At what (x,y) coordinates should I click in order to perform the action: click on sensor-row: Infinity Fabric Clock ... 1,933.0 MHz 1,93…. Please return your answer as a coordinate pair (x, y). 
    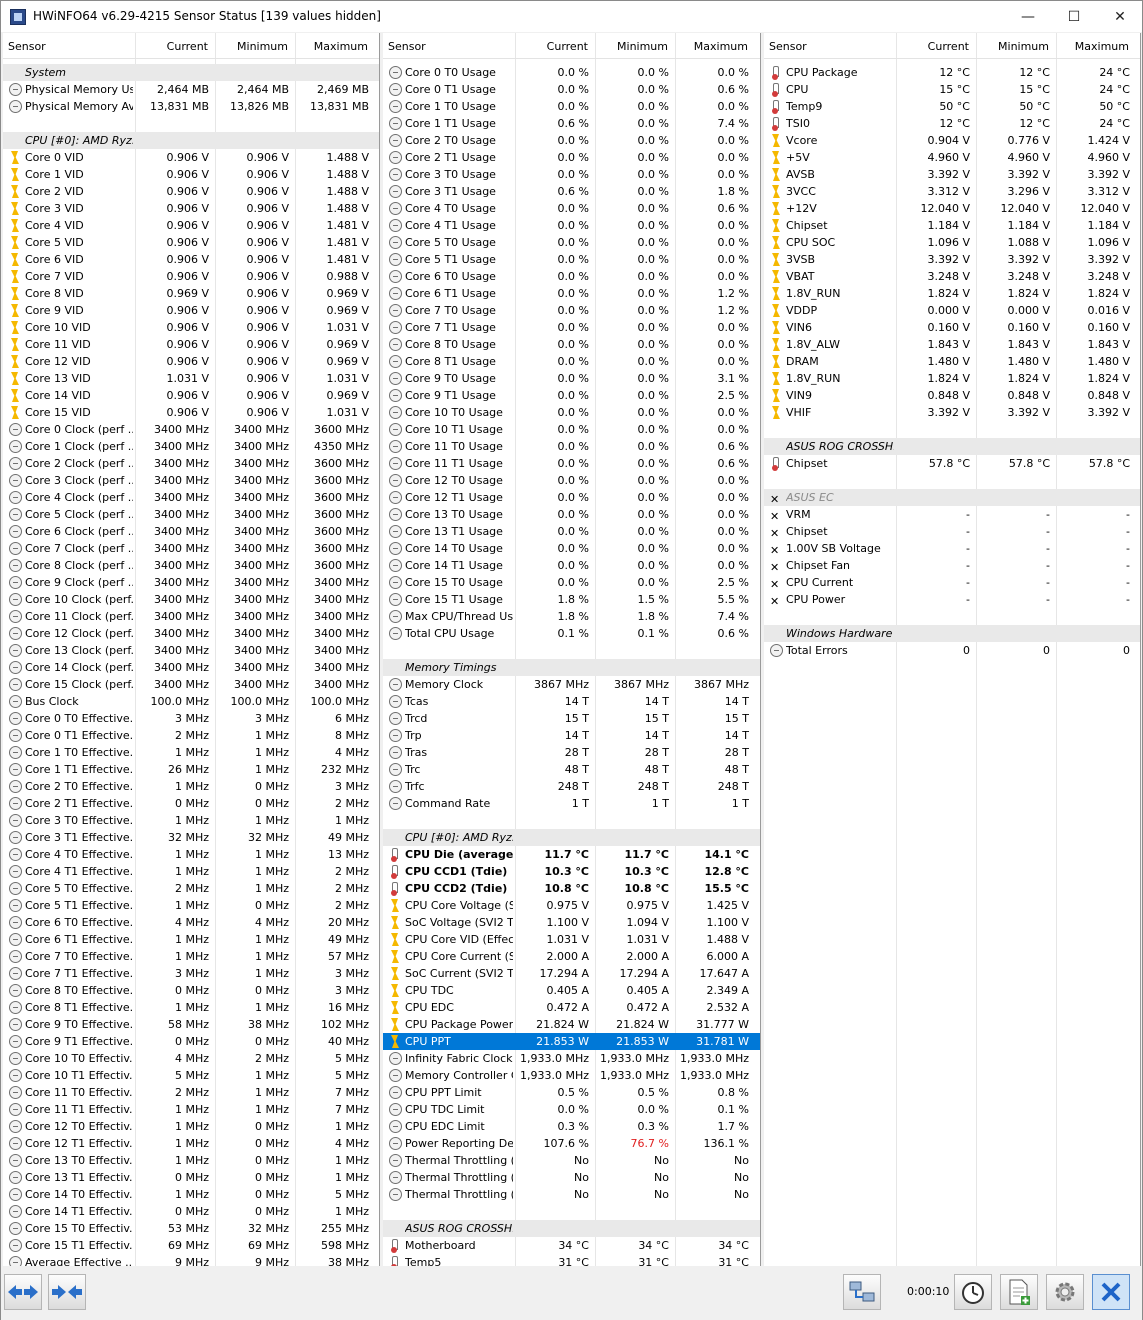
    Looking at the image, I should click on (571, 1058).